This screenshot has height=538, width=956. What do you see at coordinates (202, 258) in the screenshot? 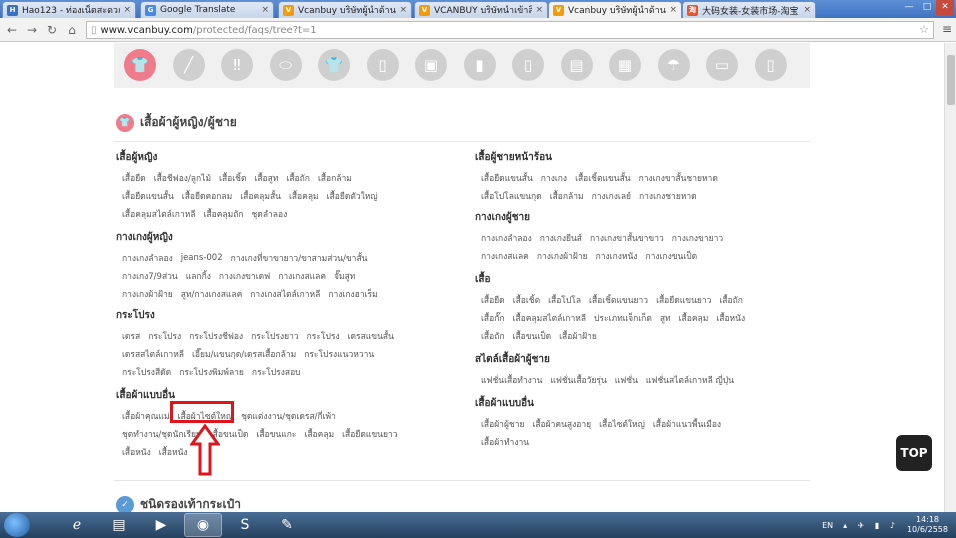
I see `category-link: jeans-002` at bounding box center [202, 258].